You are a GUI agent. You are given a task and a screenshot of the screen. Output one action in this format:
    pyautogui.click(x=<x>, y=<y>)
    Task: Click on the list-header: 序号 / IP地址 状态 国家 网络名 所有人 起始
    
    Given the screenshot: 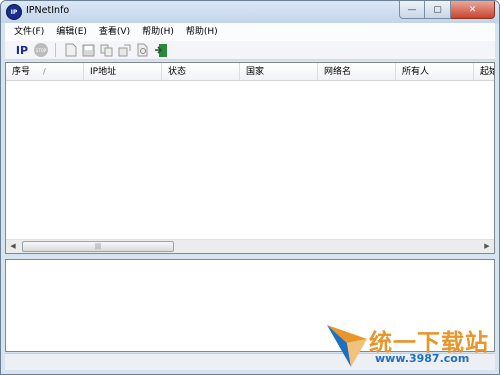 What is the action you would take?
    pyautogui.click(x=250, y=72)
    